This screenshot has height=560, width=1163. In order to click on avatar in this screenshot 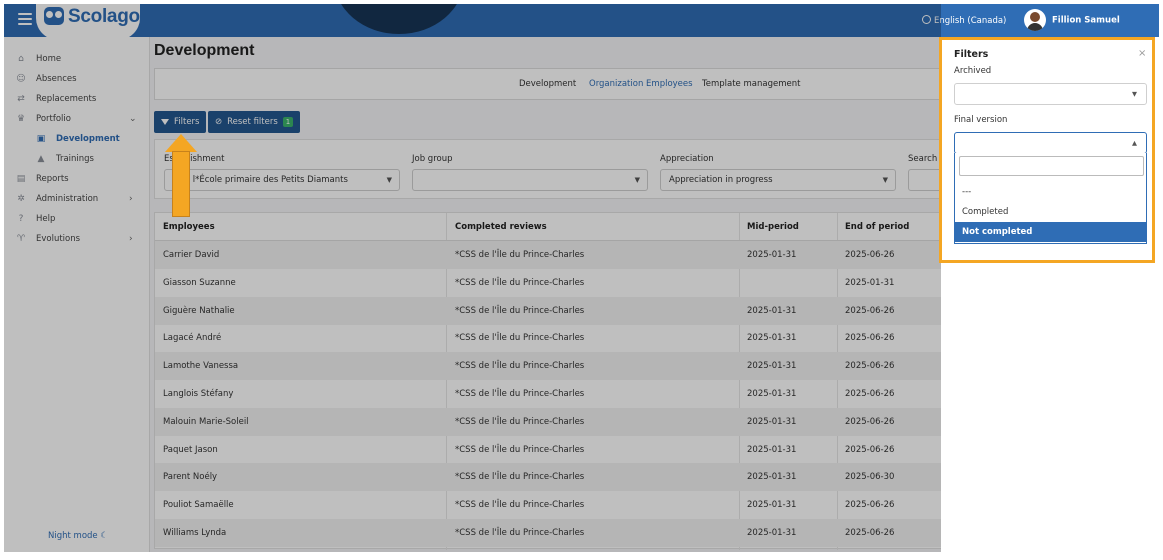, I will do `click(1035, 20)`.